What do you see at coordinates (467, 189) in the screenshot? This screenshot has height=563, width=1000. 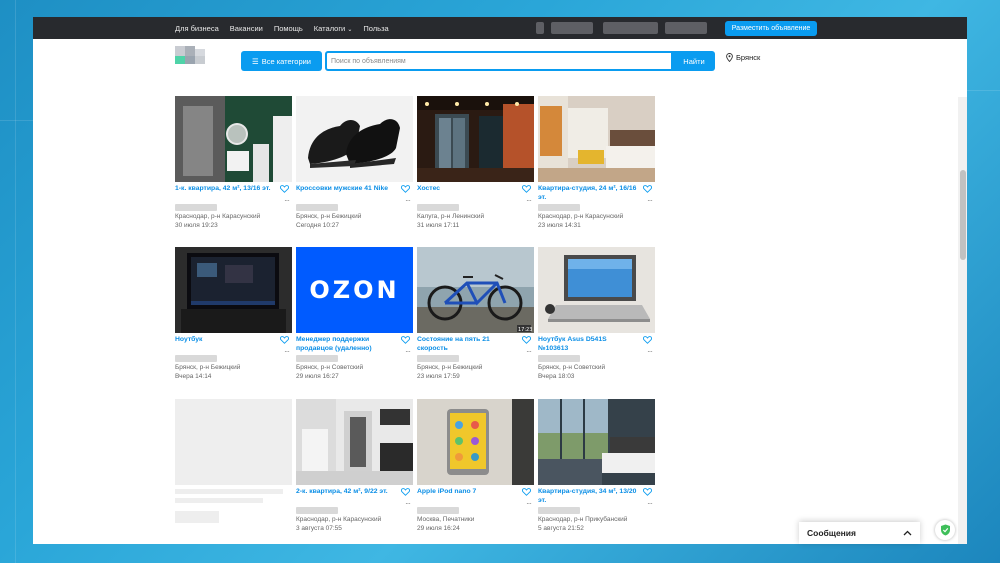 I see `listing-title: Хостес` at bounding box center [467, 189].